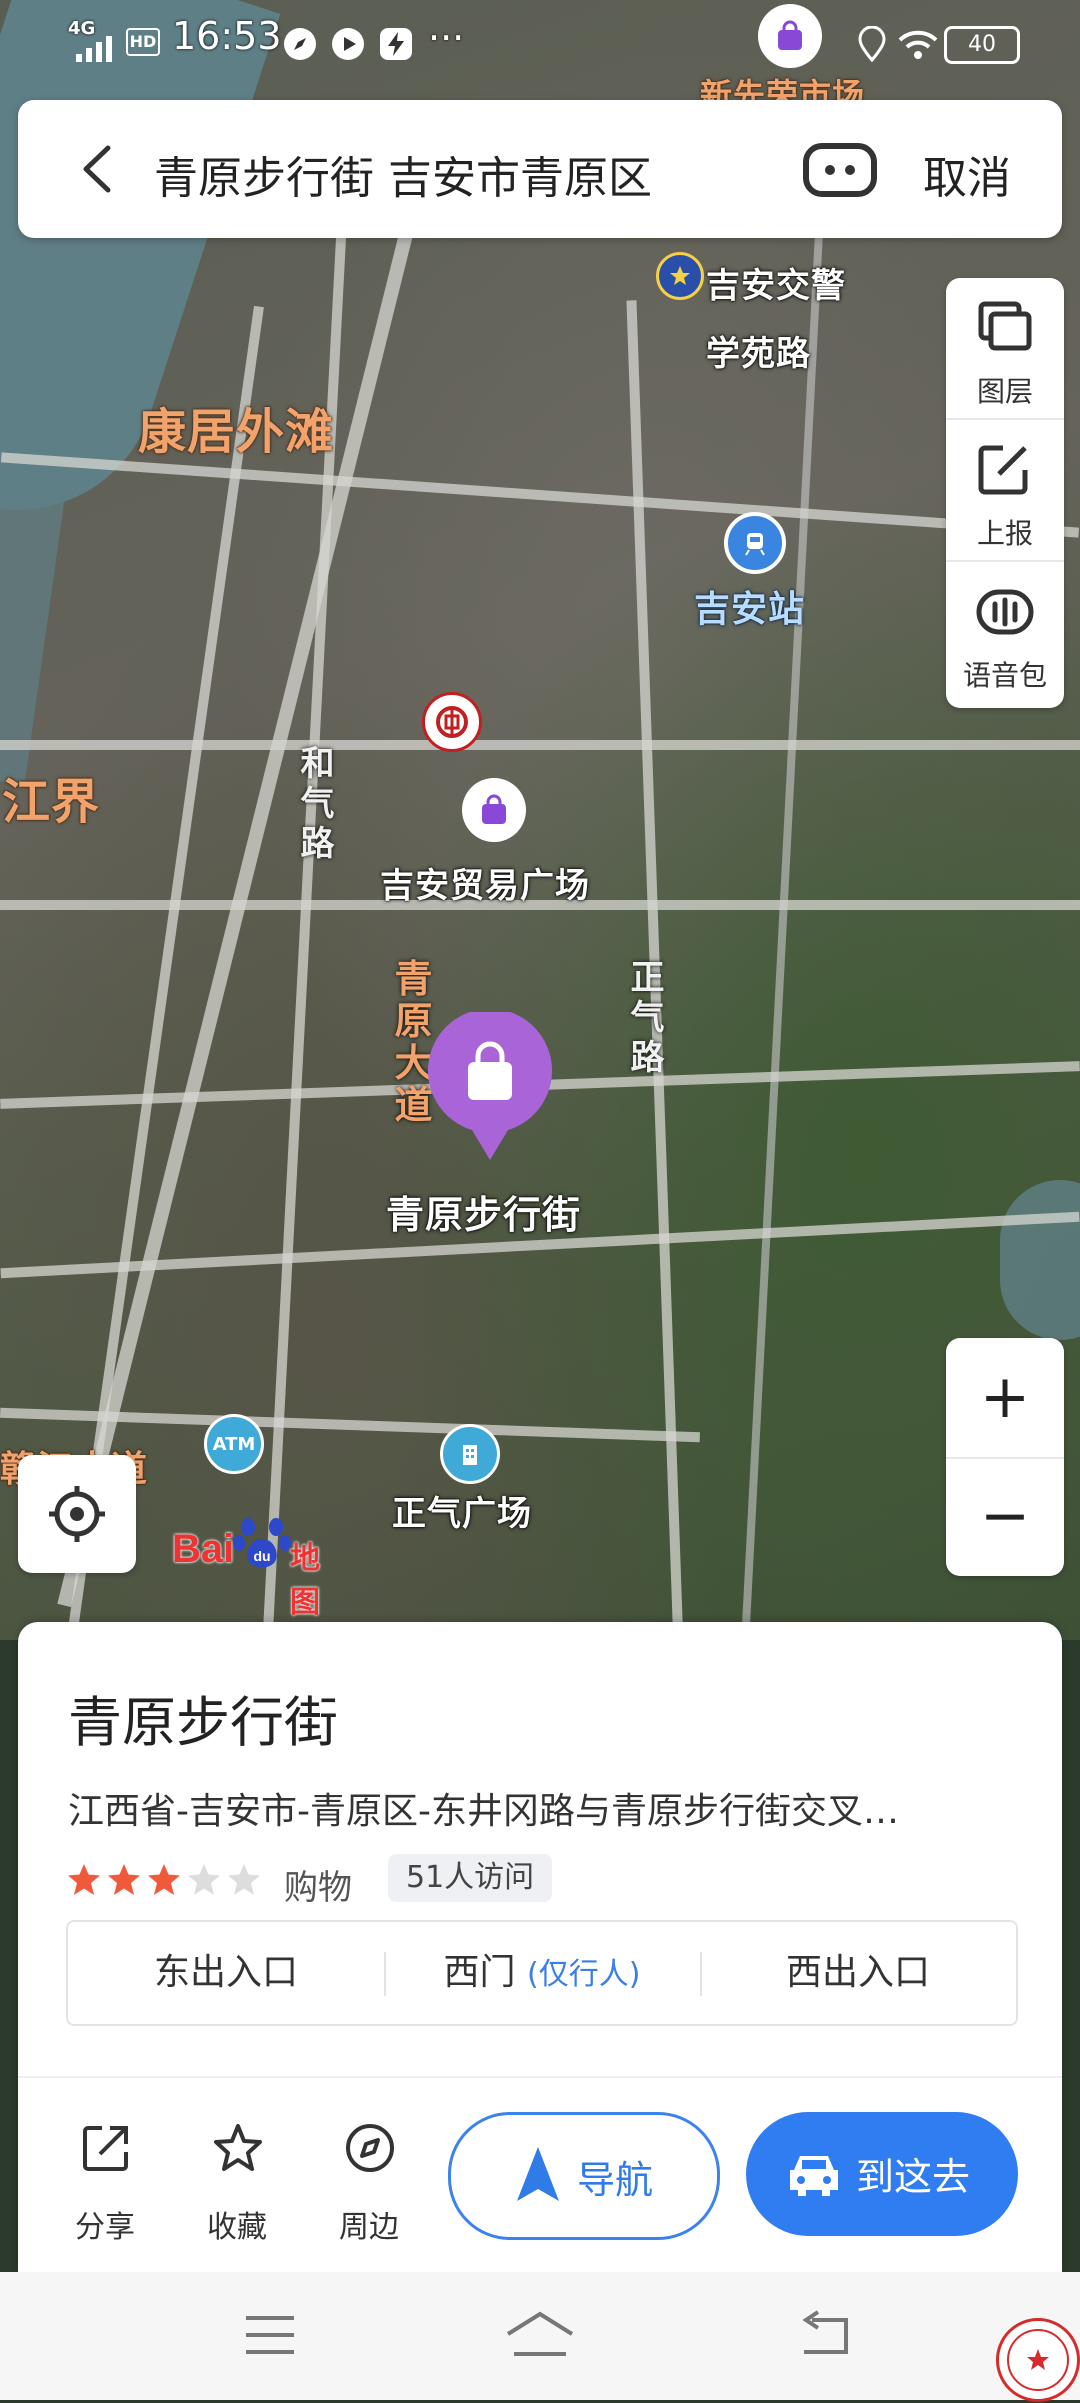 The image size is (1080, 2403). I want to click on back-arrow-icon, so click(100, 169).